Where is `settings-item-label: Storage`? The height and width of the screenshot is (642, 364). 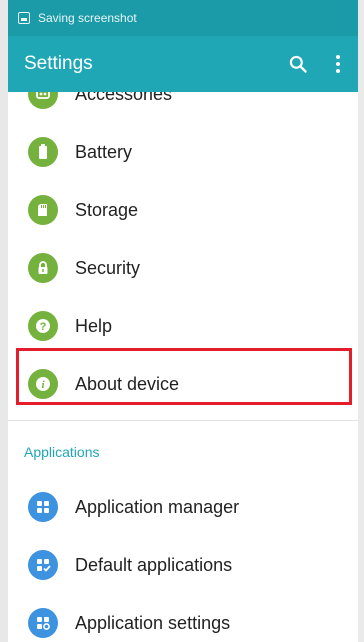
settings-item-label: Storage is located at coordinates (107, 209).